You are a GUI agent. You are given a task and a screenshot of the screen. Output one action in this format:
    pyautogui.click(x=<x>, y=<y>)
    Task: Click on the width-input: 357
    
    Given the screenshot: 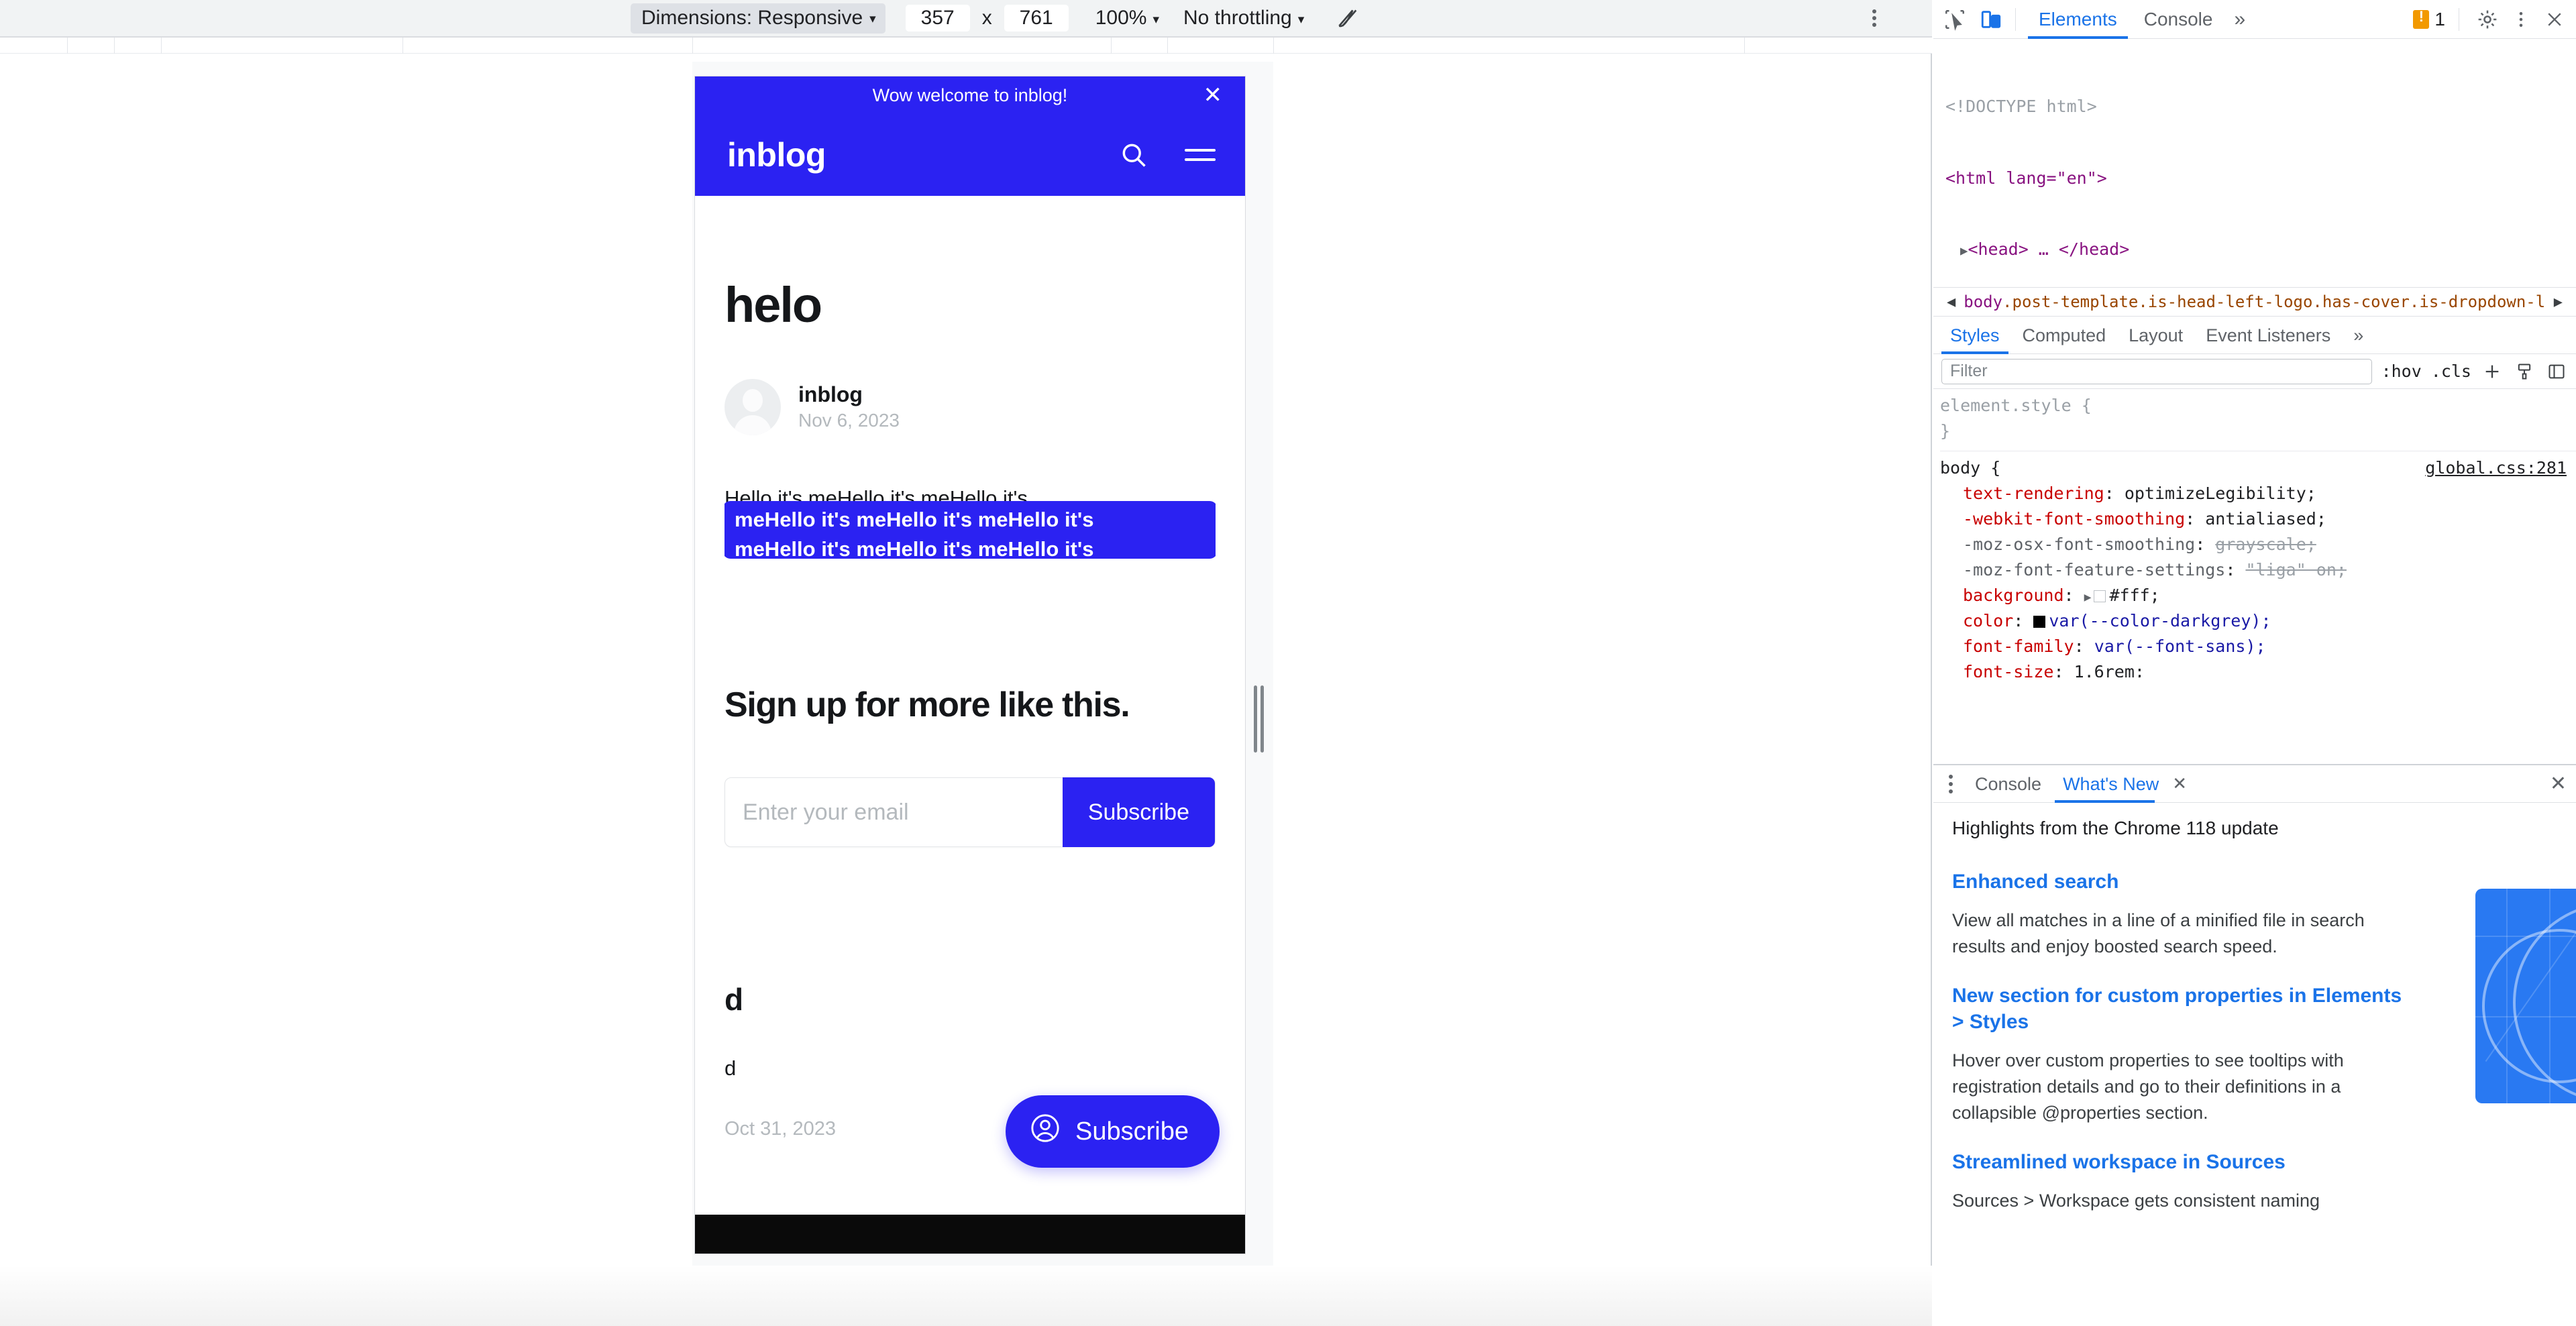 What is the action you would take?
    pyautogui.click(x=937, y=18)
    